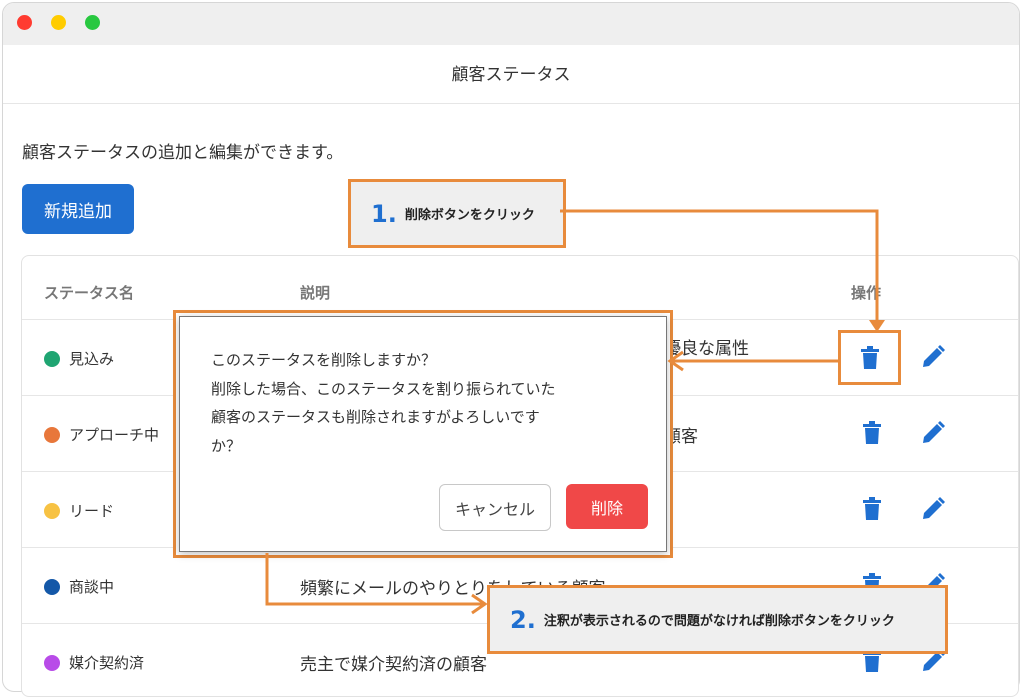  Describe the element at coordinates (877, 326) in the screenshot. I see `arrowhead-down` at that location.